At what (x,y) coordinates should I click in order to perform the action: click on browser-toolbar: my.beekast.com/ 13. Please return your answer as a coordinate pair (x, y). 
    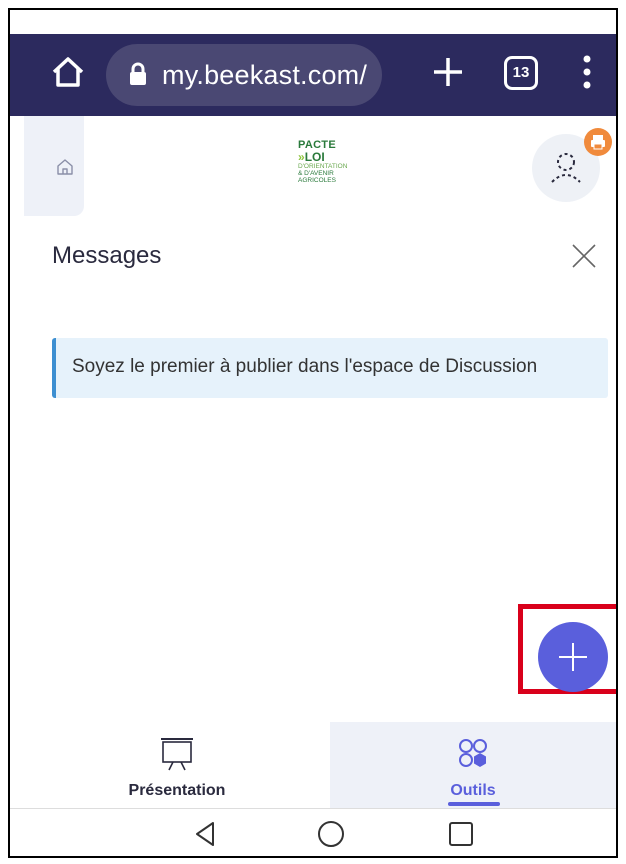
    Looking at the image, I should click on (313, 75).